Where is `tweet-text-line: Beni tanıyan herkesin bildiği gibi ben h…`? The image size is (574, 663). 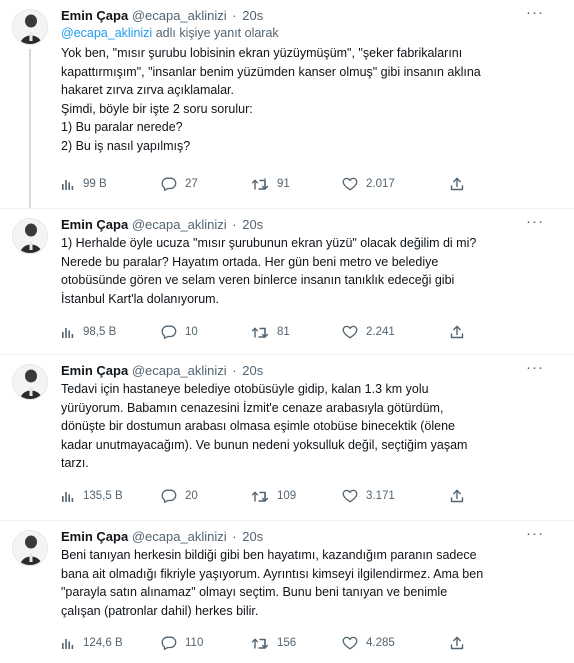 tweet-text-line: Beni tanıyan herkesin bildiği gibi ben h… is located at coordinates (269, 555).